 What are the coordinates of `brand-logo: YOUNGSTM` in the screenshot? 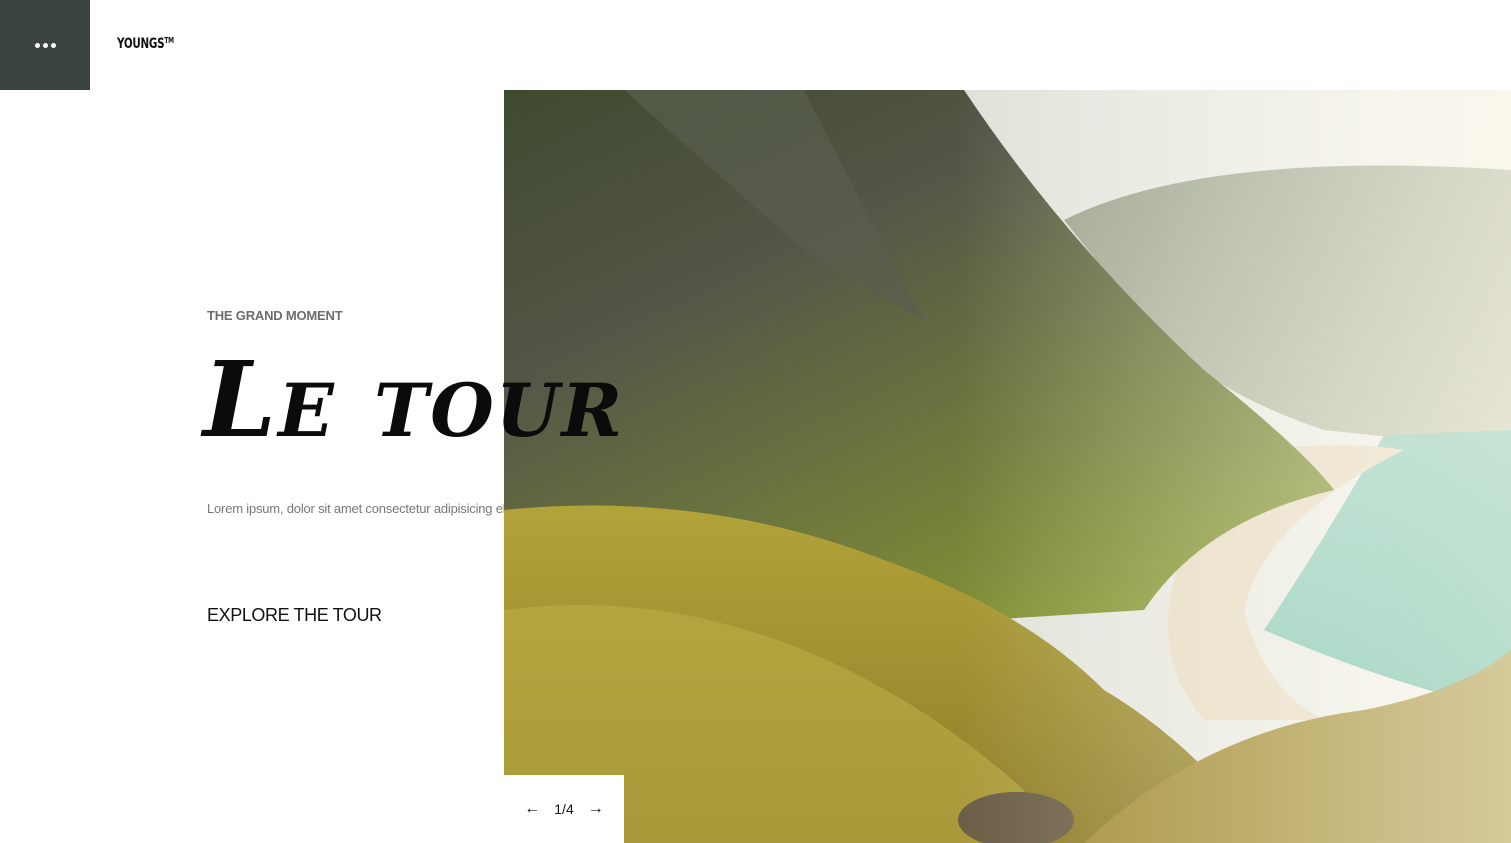 It's located at (145, 44).